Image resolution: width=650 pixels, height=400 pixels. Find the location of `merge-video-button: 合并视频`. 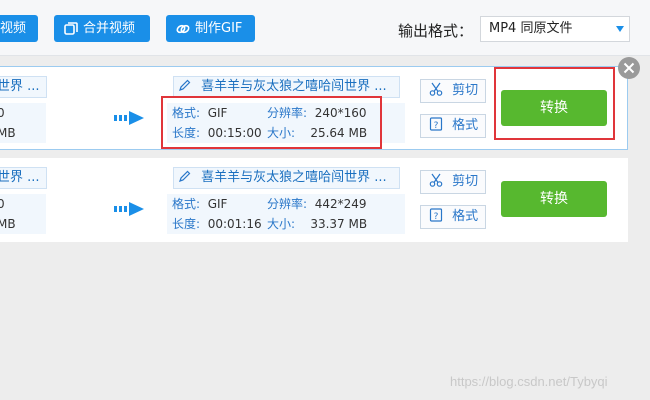

merge-video-button: 合并视频 is located at coordinates (102, 28).